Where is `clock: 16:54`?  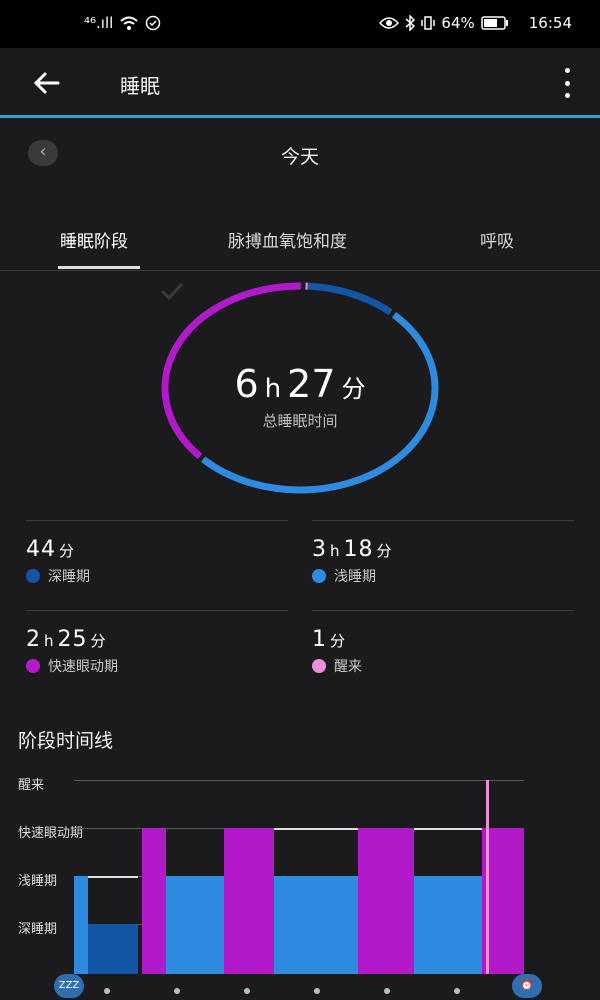 clock: 16:54 is located at coordinates (550, 23).